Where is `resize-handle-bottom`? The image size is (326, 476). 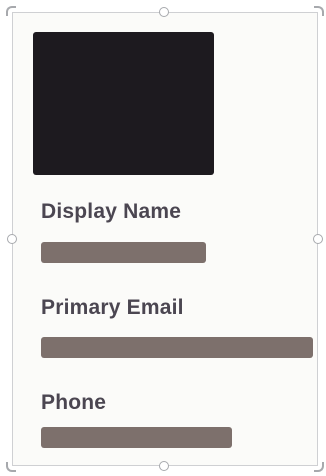
resize-handle-bottom is located at coordinates (164, 466).